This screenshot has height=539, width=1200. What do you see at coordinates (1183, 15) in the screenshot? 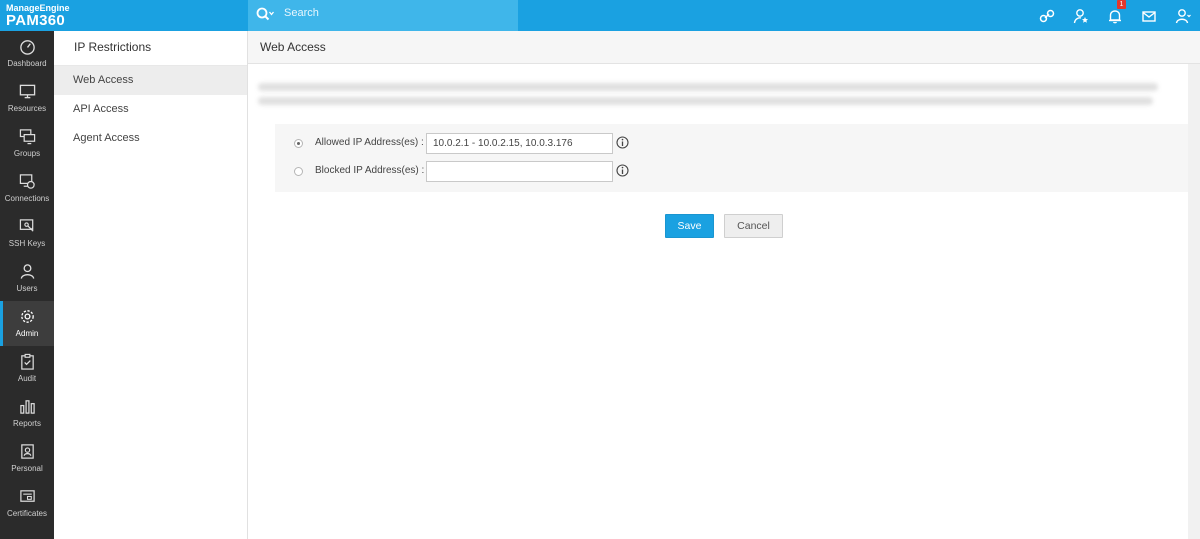
I see `user-account-icon` at bounding box center [1183, 15].